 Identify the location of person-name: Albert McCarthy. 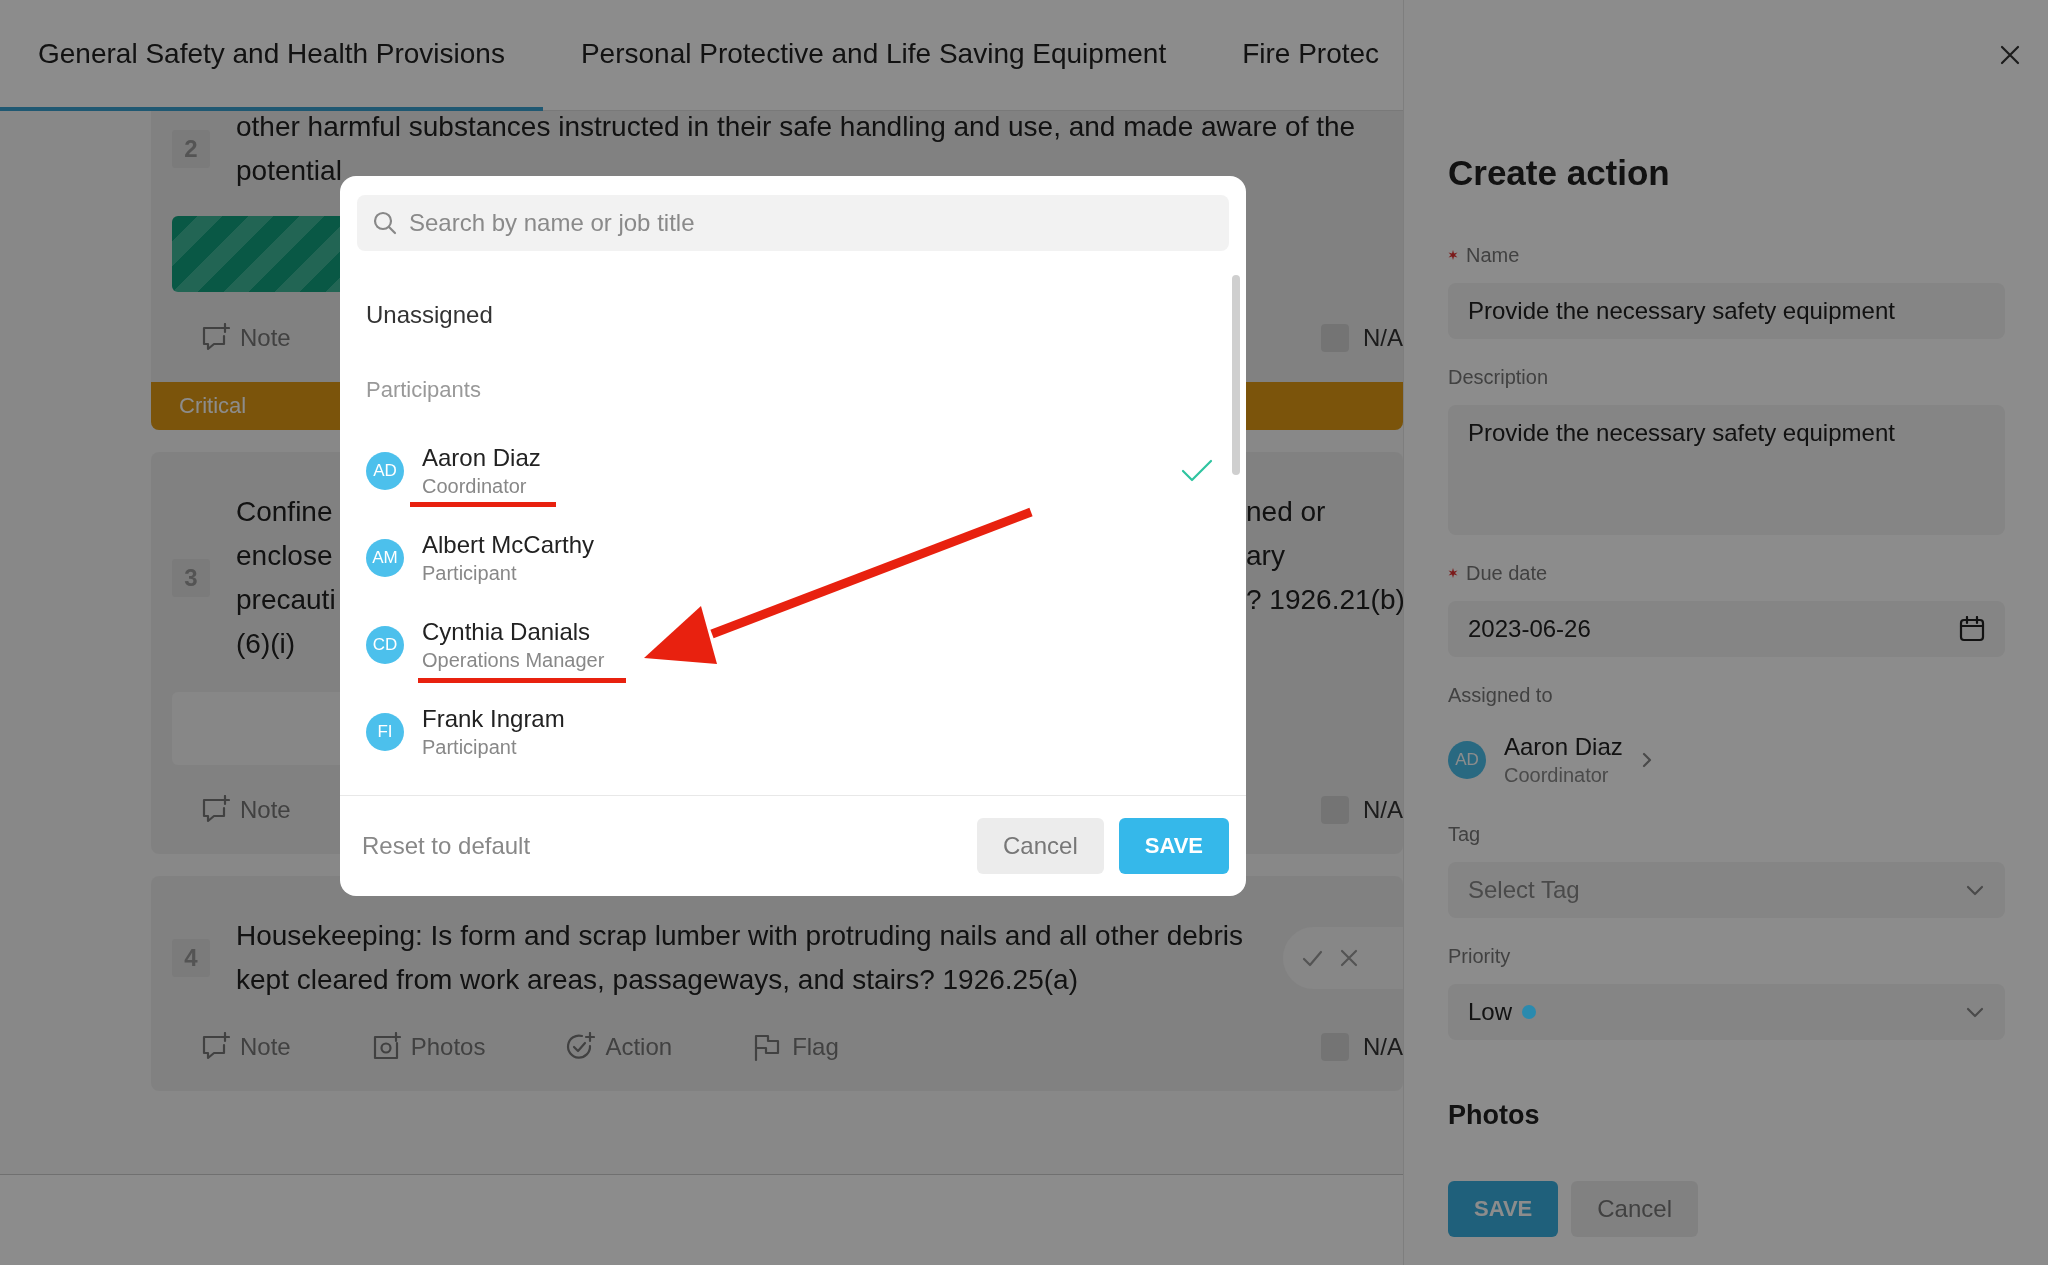
(508, 544).